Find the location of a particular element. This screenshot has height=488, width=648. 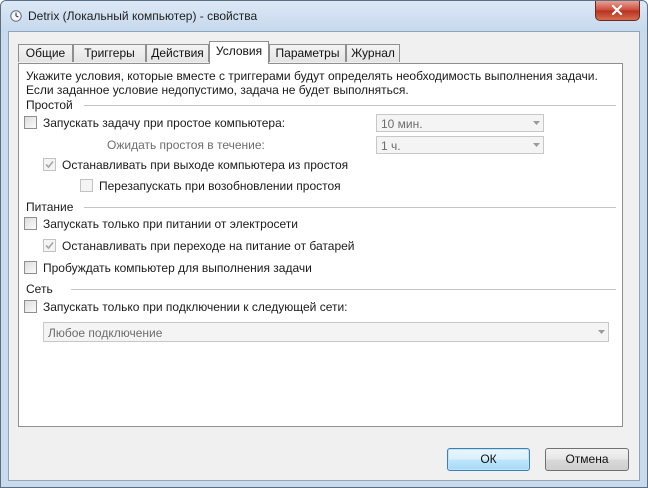

tab-general: Общие is located at coordinates (45, 53).